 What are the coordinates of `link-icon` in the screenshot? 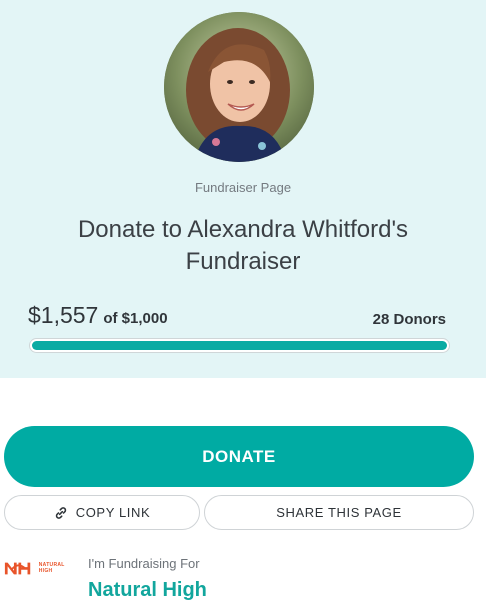 It's located at (60, 512).